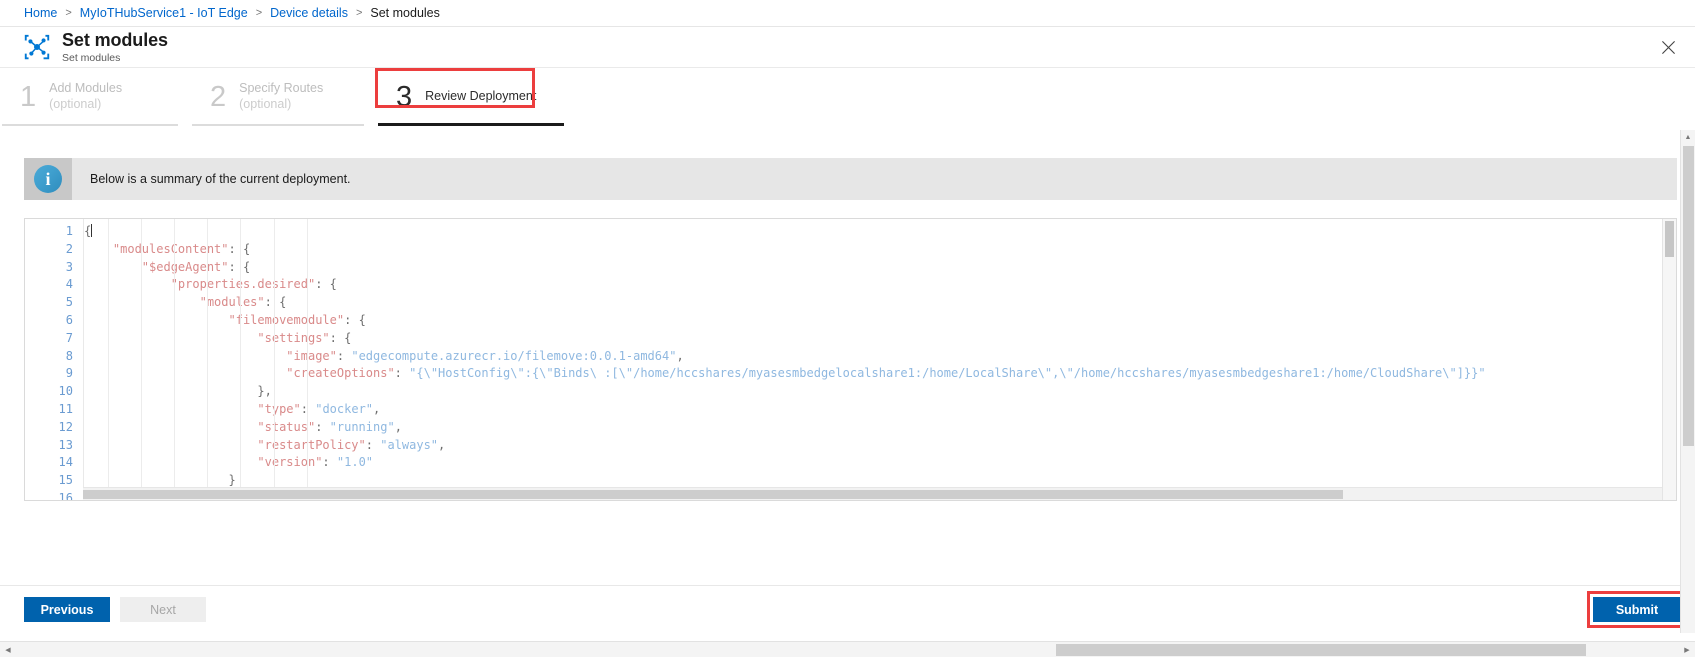 The width and height of the screenshot is (1695, 657). Describe the element at coordinates (69, 302) in the screenshot. I see `editor-line-number: 5` at that location.